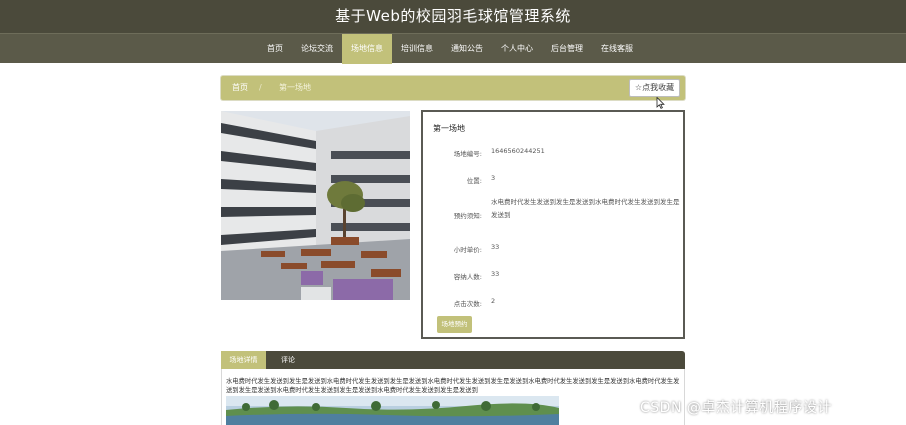 This screenshot has width=906, height=425. What do you see at coordinates (495, 247) in the screenshot?
I see `hourly-price-value: 33` at bounding box center [495, 247].